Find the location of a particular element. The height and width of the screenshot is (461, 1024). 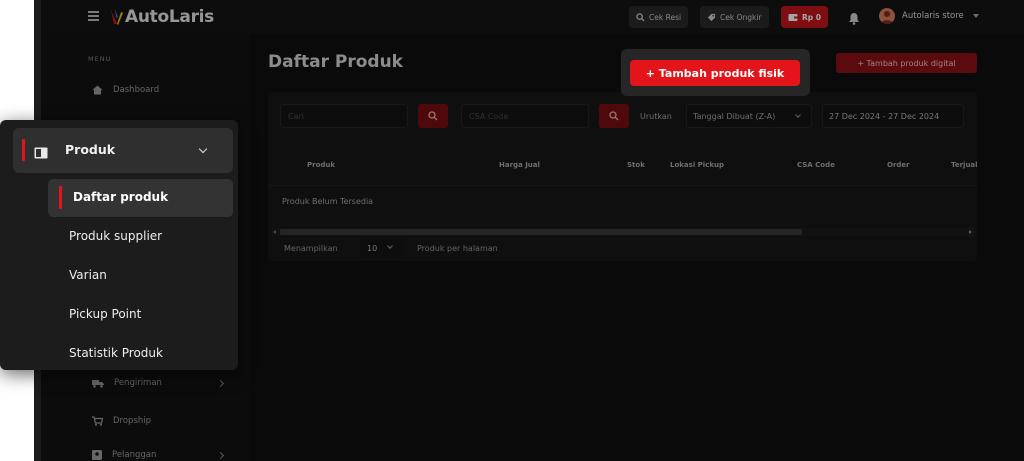

cek-resi-button: Cek Resi is located at coordinates (659, 17).